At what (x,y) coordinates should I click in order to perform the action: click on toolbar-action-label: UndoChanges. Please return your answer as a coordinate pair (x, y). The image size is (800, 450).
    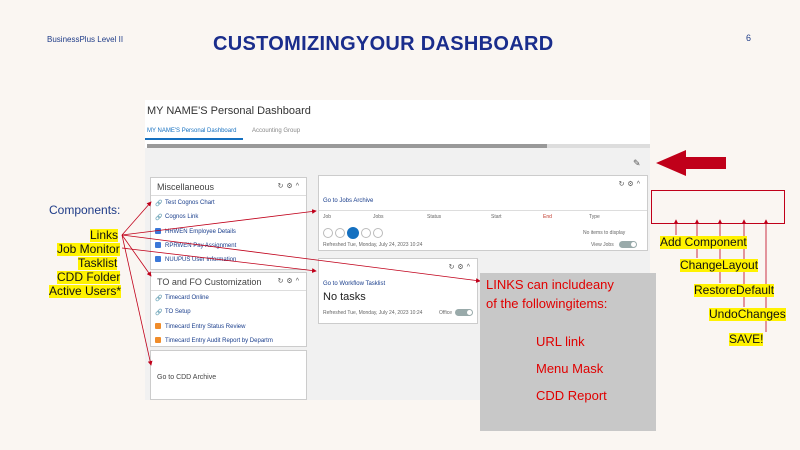
    Looking at the image, I should click on (747, 314).